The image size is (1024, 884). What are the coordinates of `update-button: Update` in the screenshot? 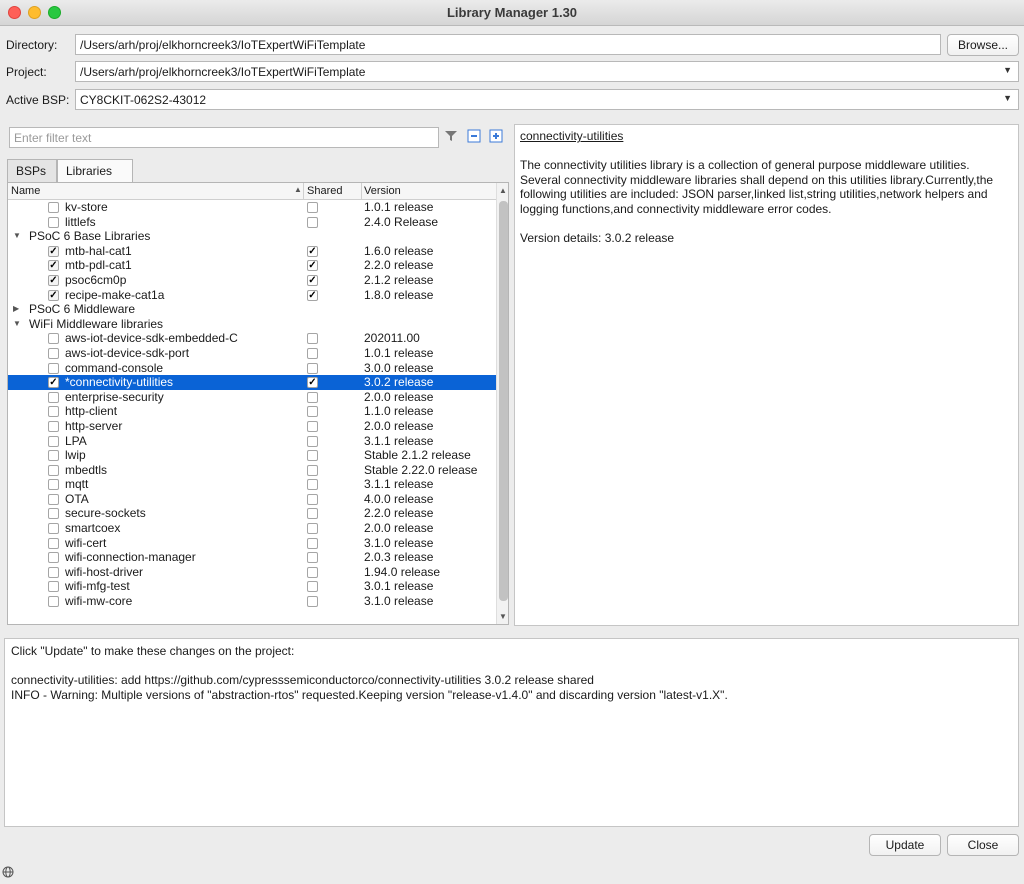 It's located at (905, 845).